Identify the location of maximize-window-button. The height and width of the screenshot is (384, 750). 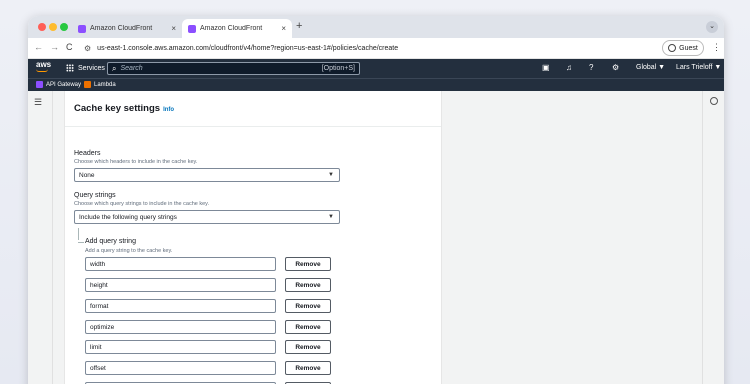
(64, 27).